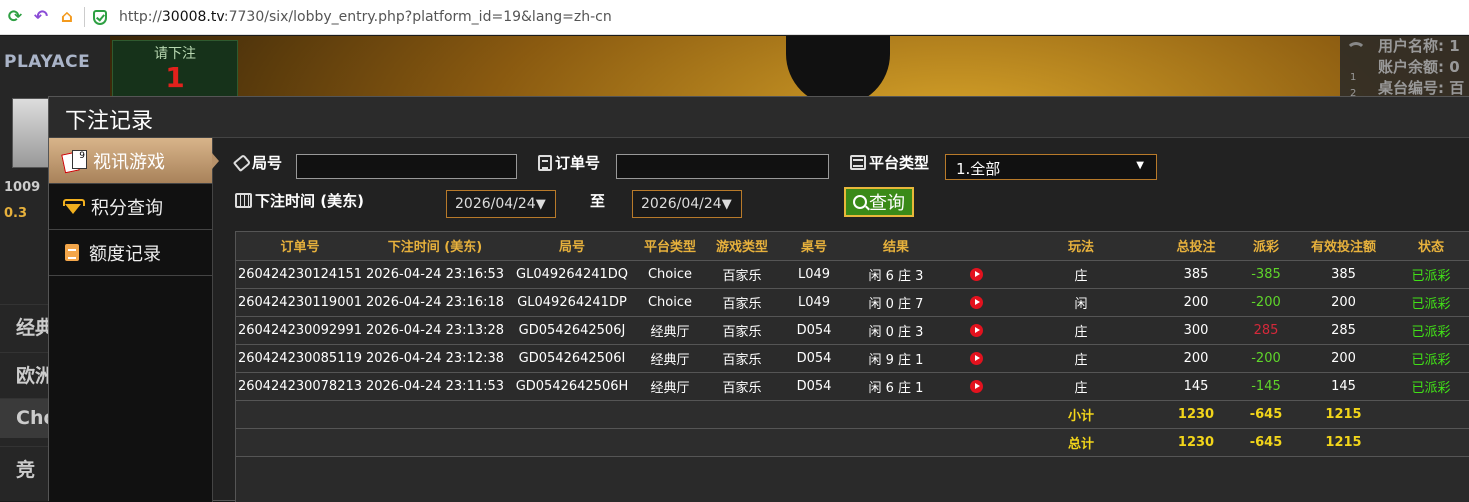 This screenshot has width=1469, height=502. What do you see at coordinates (1081, 442) in the screenshot?
I see `total-label: 总计` at bounding box center [1081, 442].